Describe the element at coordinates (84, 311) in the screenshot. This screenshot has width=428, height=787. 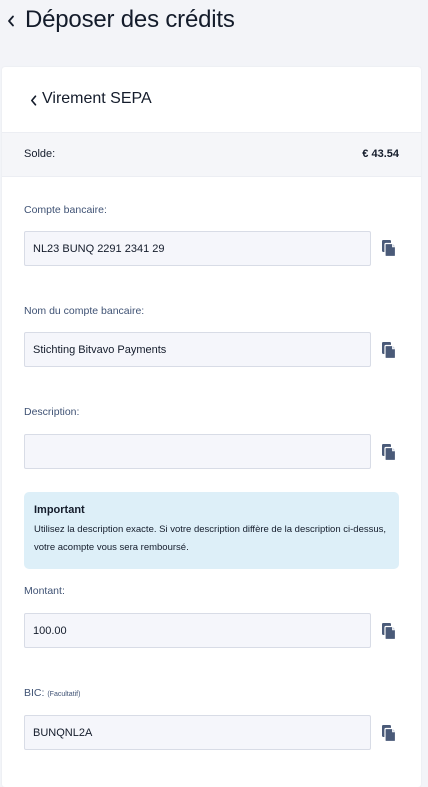
I see `account-name-label: Nom du compte bancaire:` at that location.